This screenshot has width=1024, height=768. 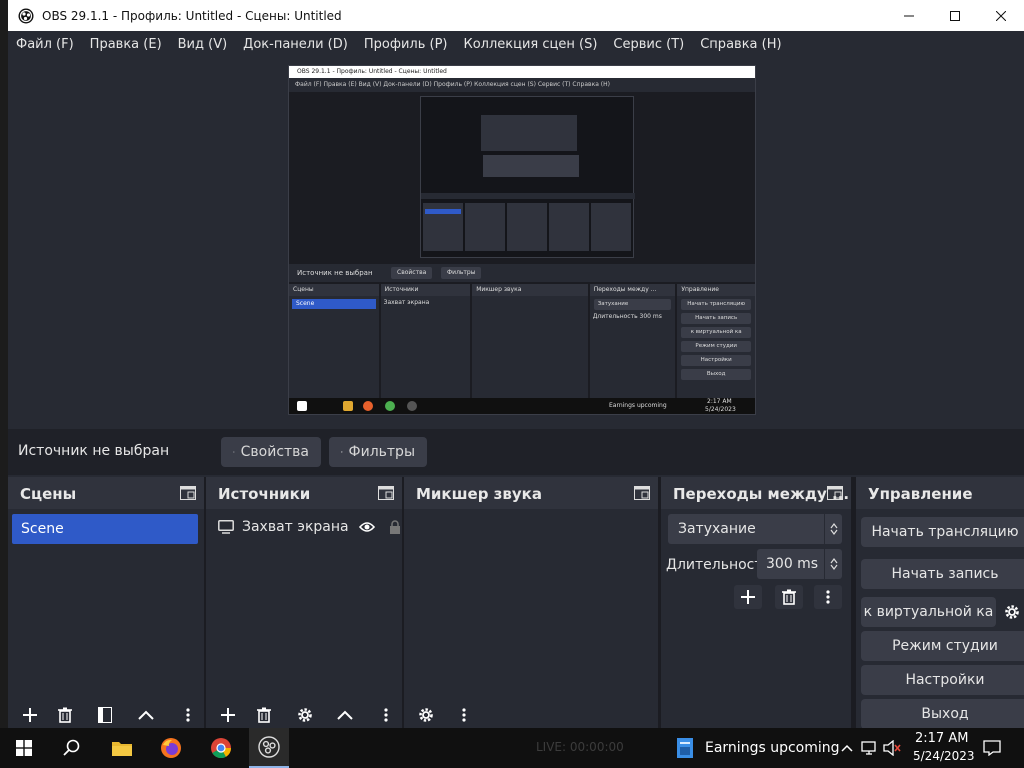 I want to click on preview-sources-dock: Источники Захват экрана, so click(x=425, y=343).